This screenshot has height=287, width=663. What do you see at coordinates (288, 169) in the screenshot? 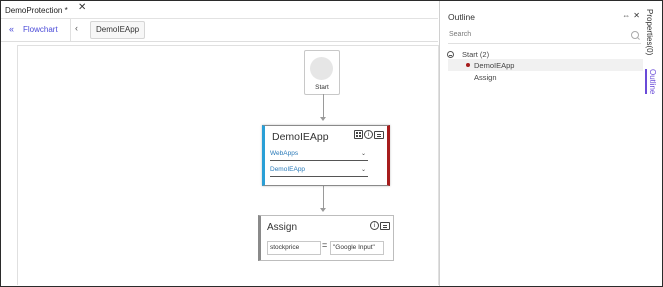
I see `screen-value: DemoIEApp` at bounding box center [288, 169].